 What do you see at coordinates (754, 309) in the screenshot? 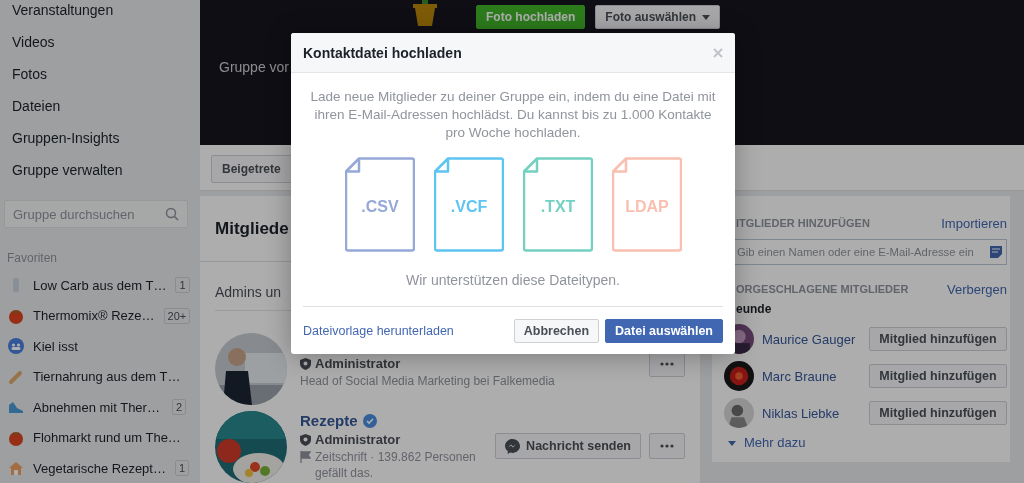
I see `group-label: eunde` at bounding box center [754, 309].